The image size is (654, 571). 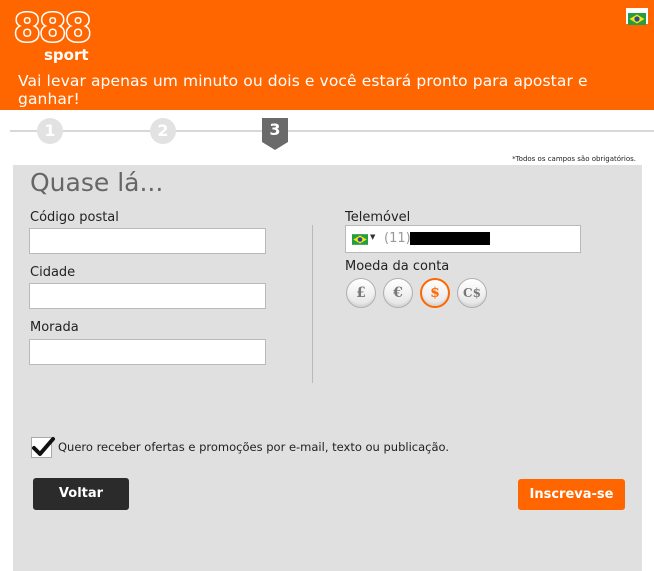 I want to click on checkmark-icon, so click(x=43, y=446).